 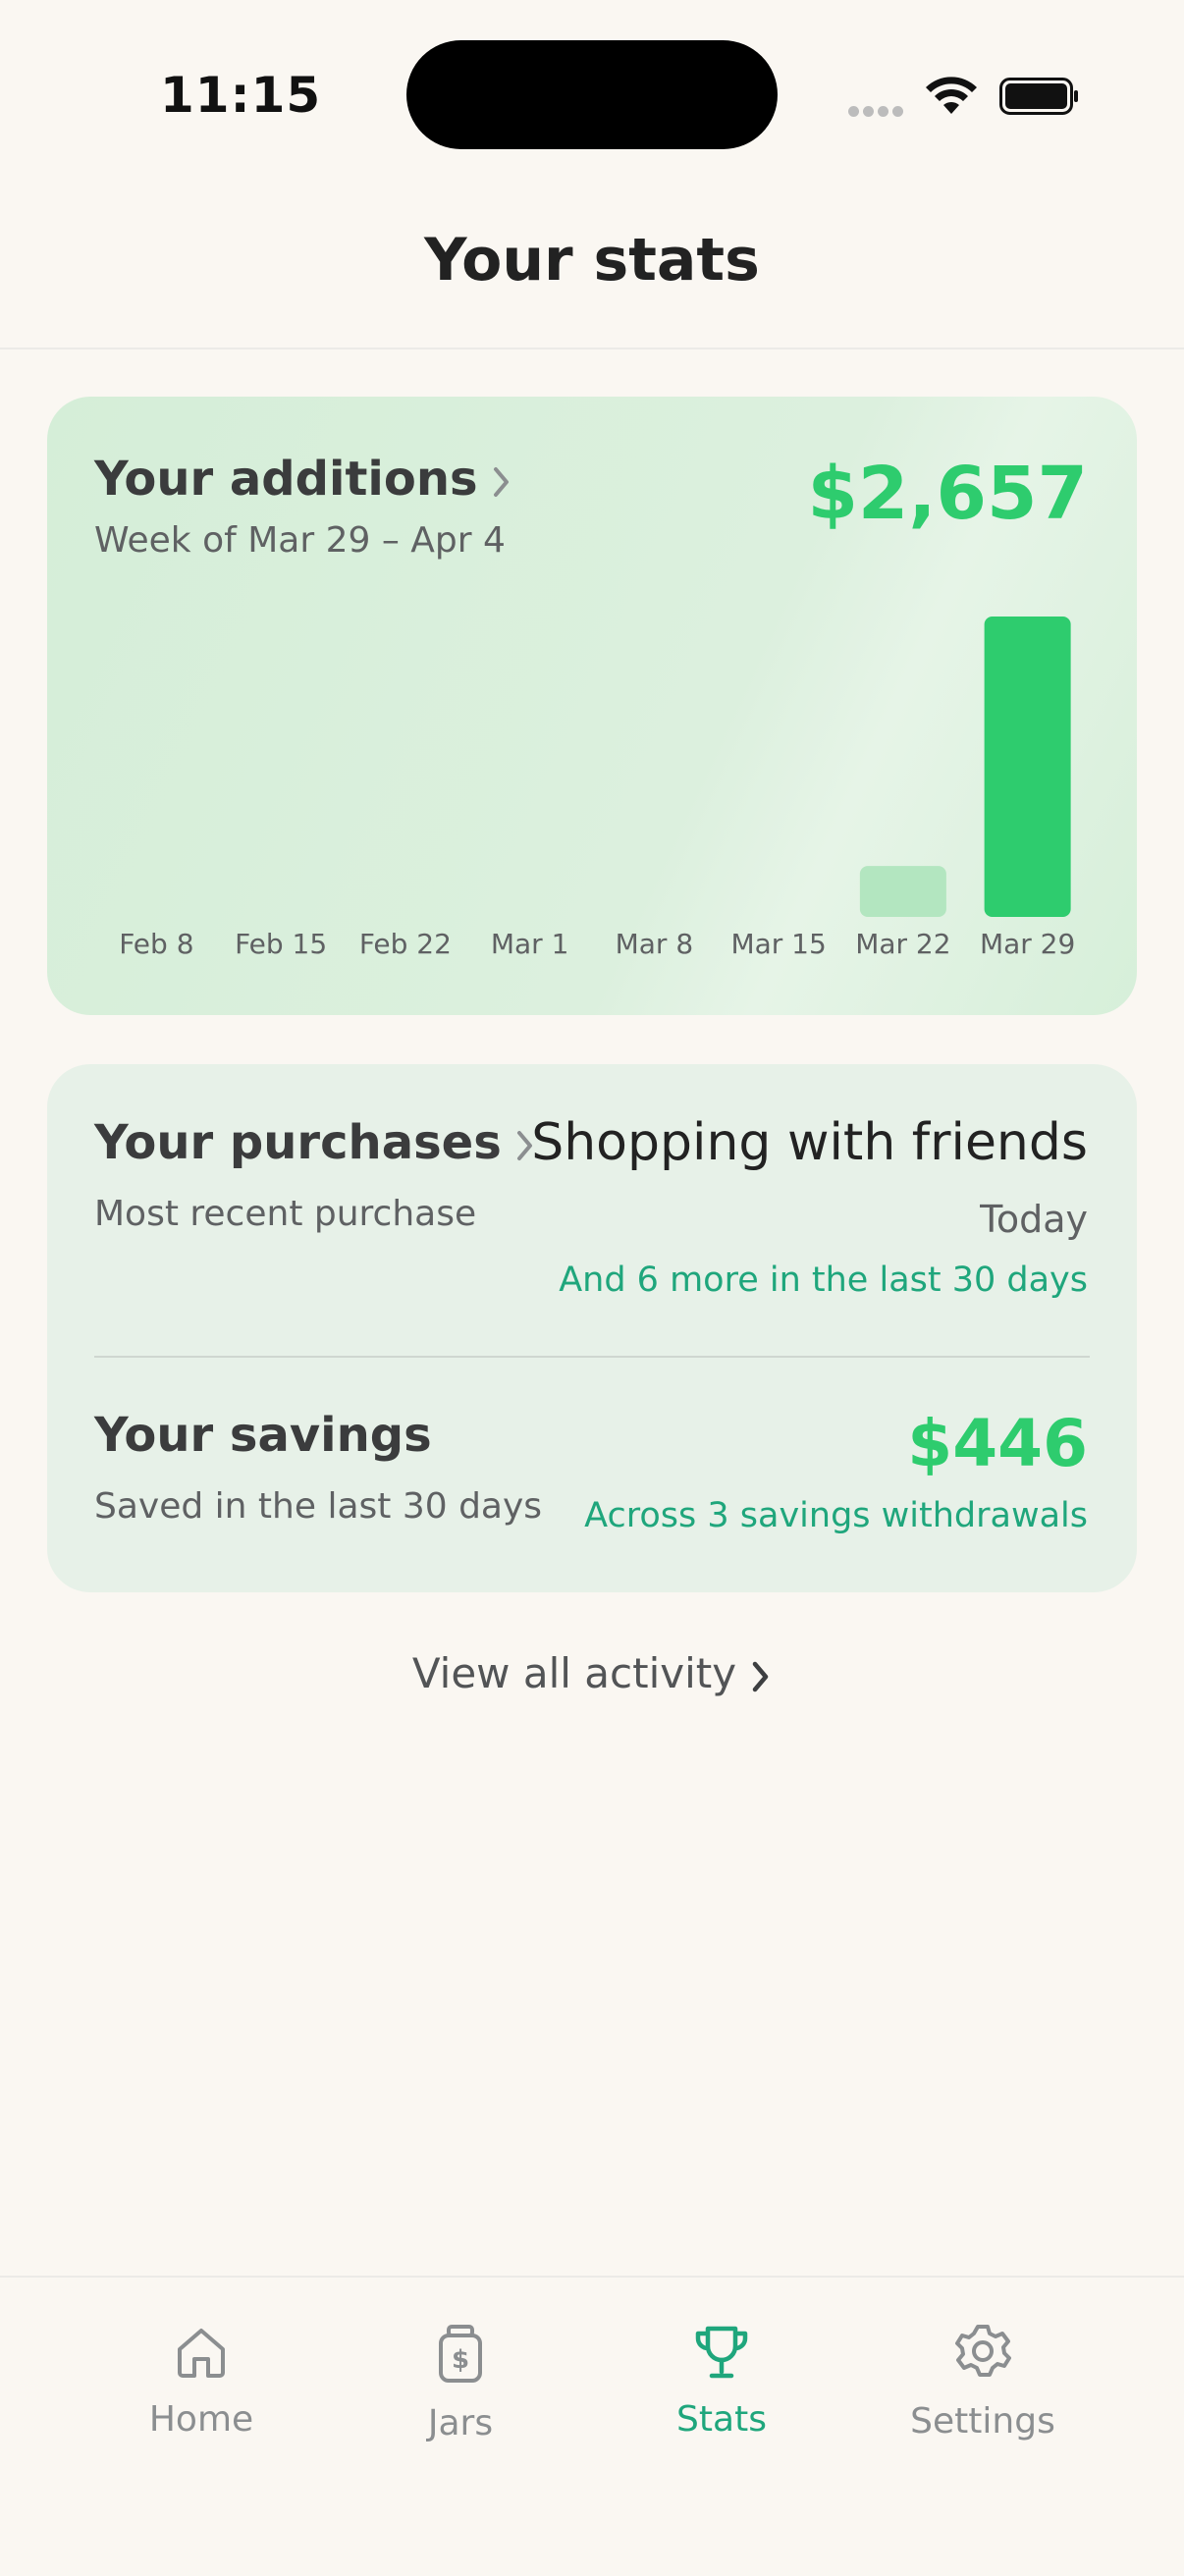 I want to click on jar-icon: $, so click(x=460, y=2354).